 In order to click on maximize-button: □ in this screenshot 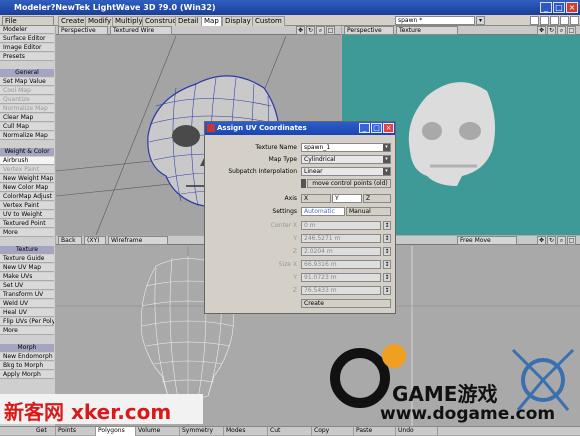, I will do `click(559, 7)`.